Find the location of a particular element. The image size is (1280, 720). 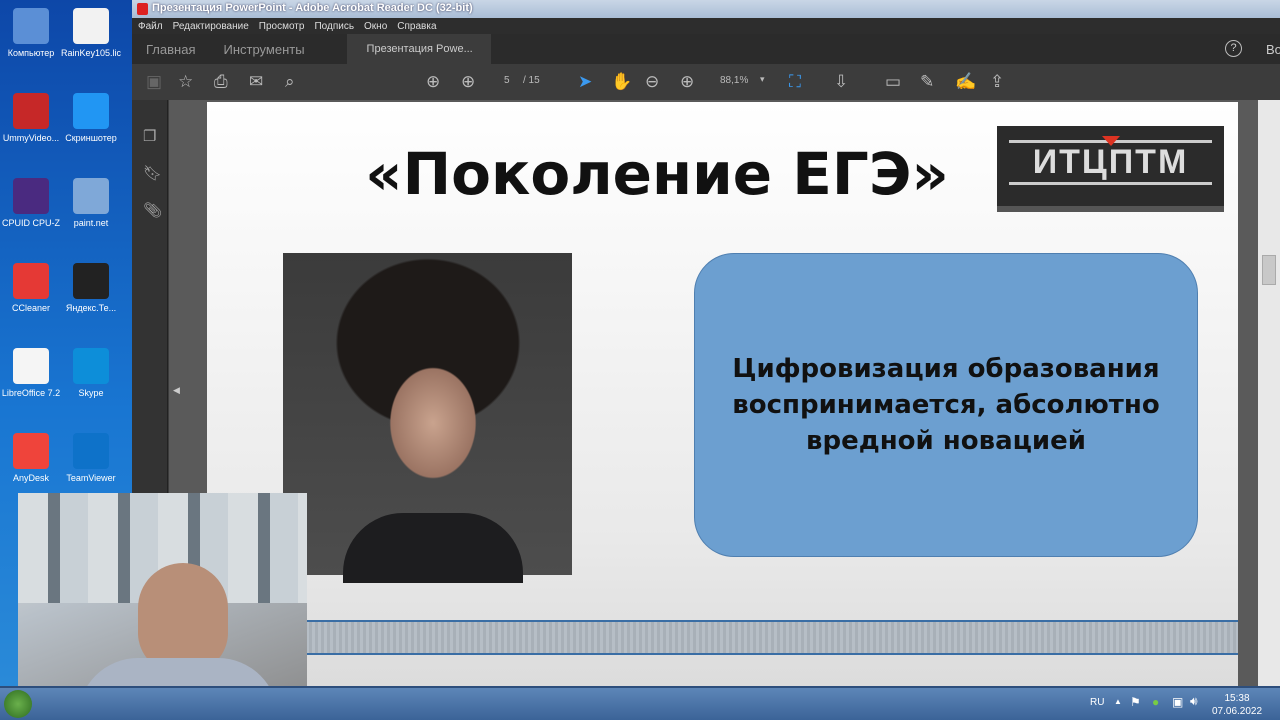

fit-page-icon: ⛶ is located at coordinates (795, 82).